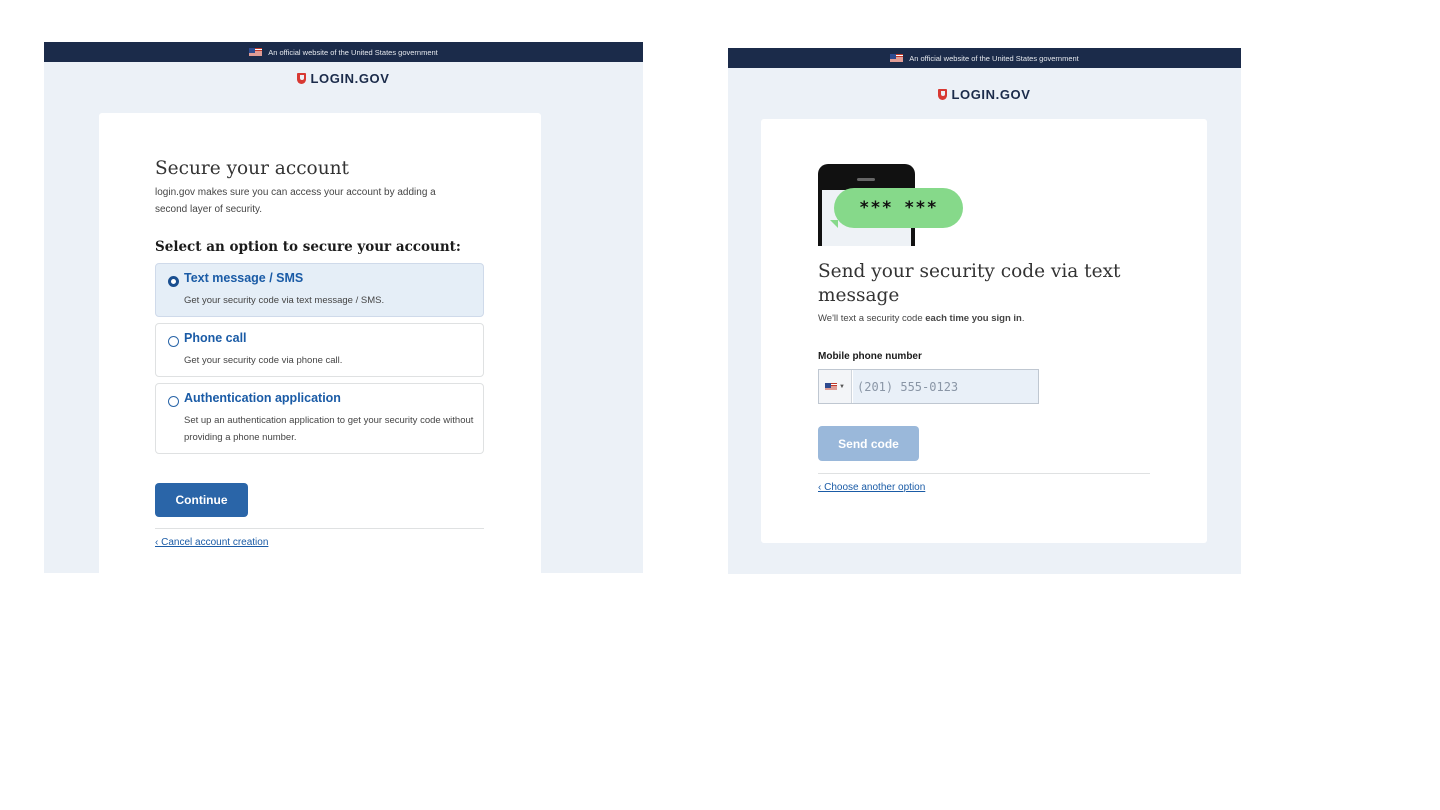 This screenshot has width=1440, height=810. I want to click on chevron-down-icon: ▼, so click(842, 386).